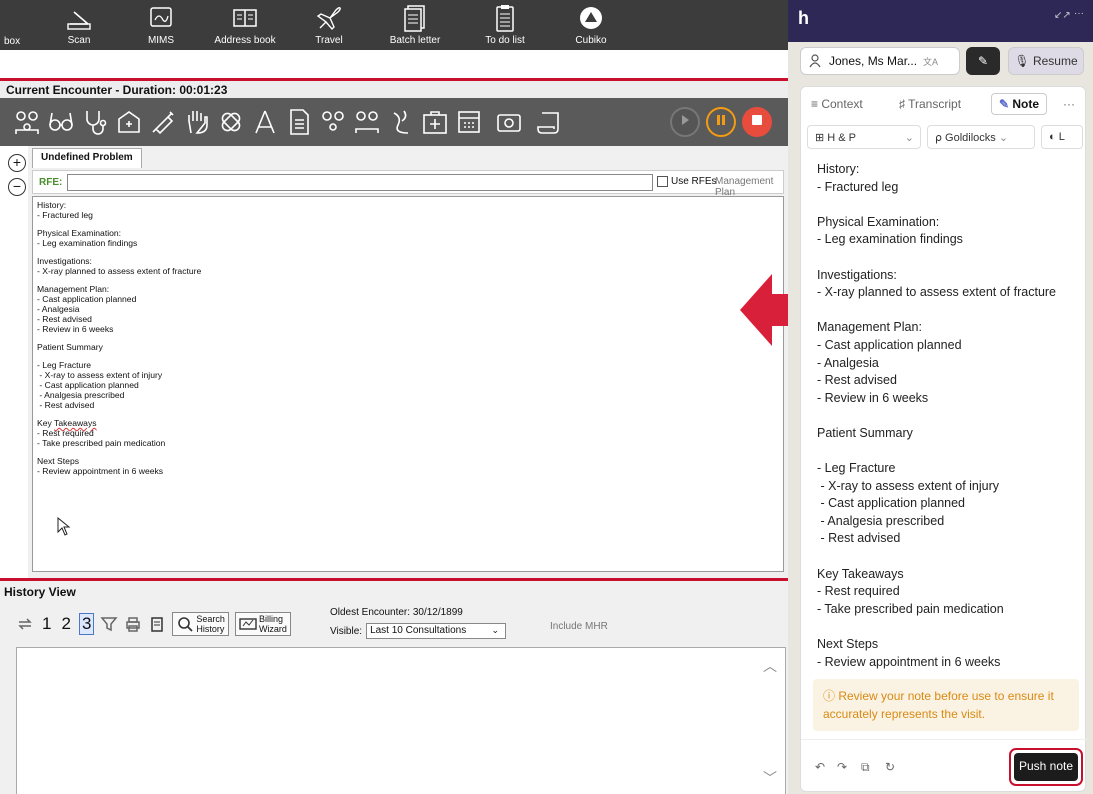 The width and height of the screenshot is (1093, 794). What do you see at coordinates (51, 182) in the screenshot?
I see `rfe-label: RFE:` at bounding box center [51, 182].